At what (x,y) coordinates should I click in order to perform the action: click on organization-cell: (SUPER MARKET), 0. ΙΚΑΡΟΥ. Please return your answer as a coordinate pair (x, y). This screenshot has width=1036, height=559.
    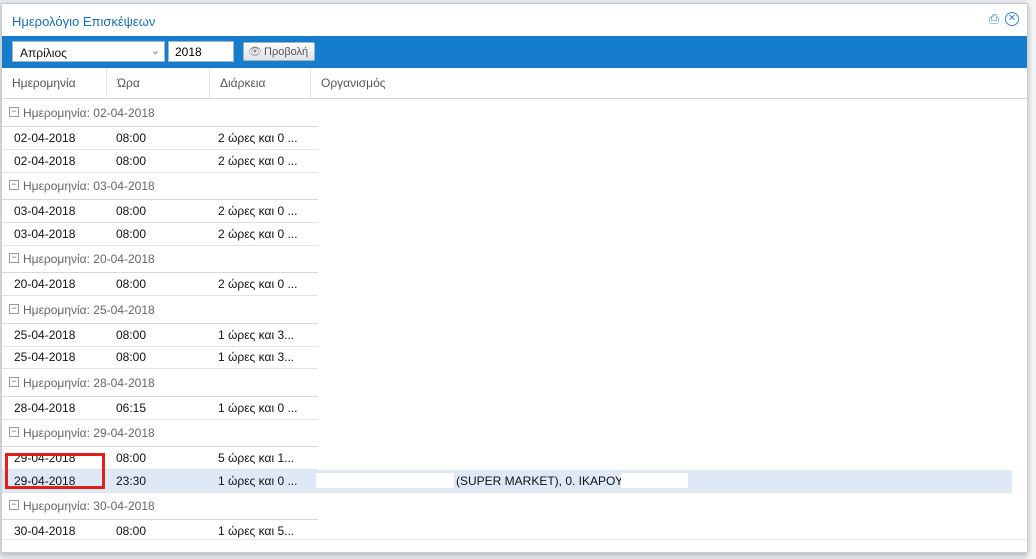
    Looking at the image, I should click on (539, 480).